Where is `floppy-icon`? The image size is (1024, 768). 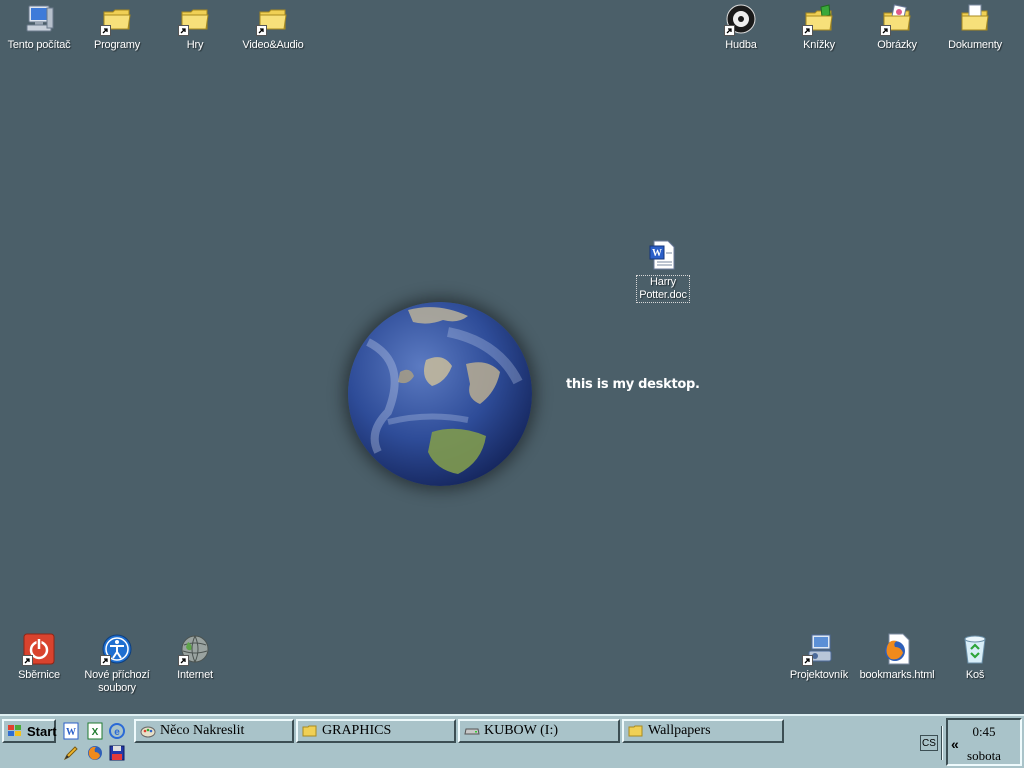
floppy-icon is located at coordinates (117, 753).